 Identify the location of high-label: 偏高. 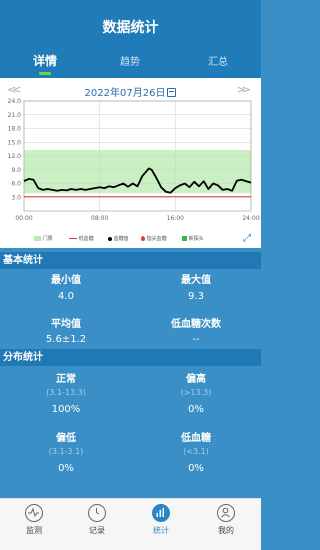
(196, 379).